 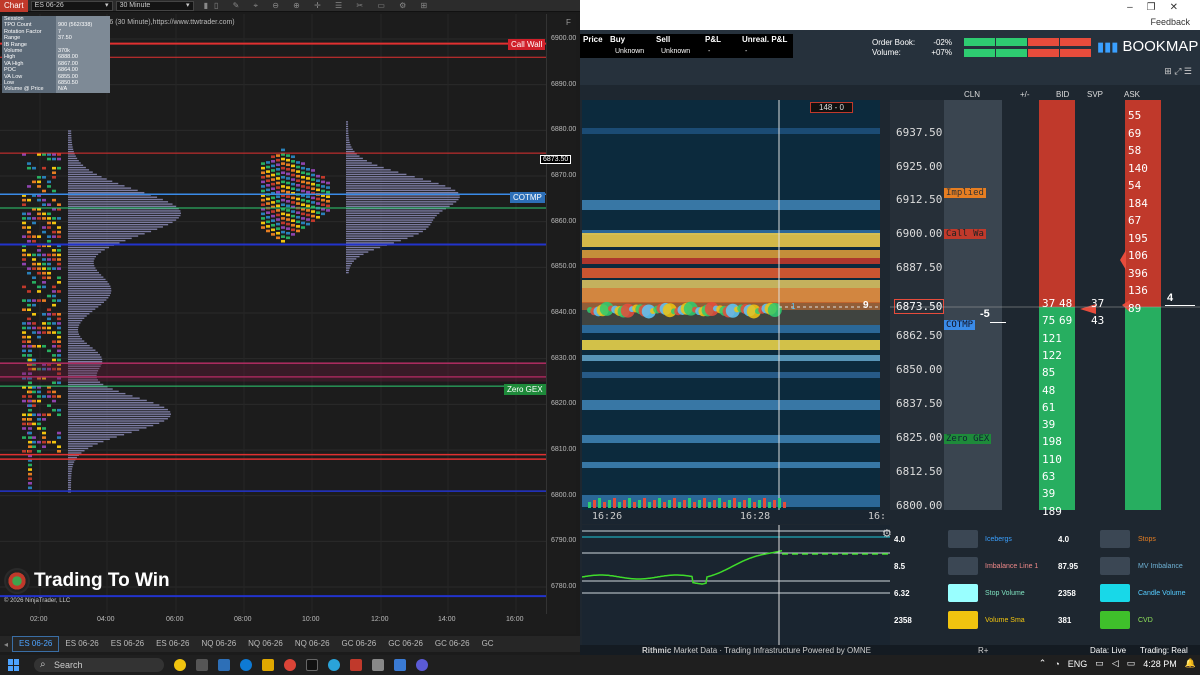 I want to click on indicator-right-label: Candle Volume, so click(x=1161, y=593).